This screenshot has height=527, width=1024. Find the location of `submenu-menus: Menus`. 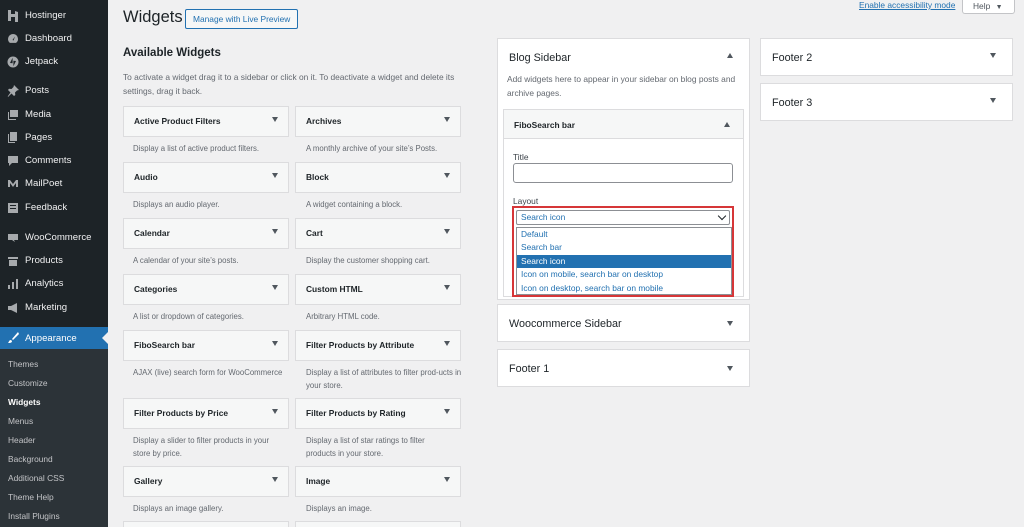

submenu-menus: Menus is located at coordinates (20, 421).